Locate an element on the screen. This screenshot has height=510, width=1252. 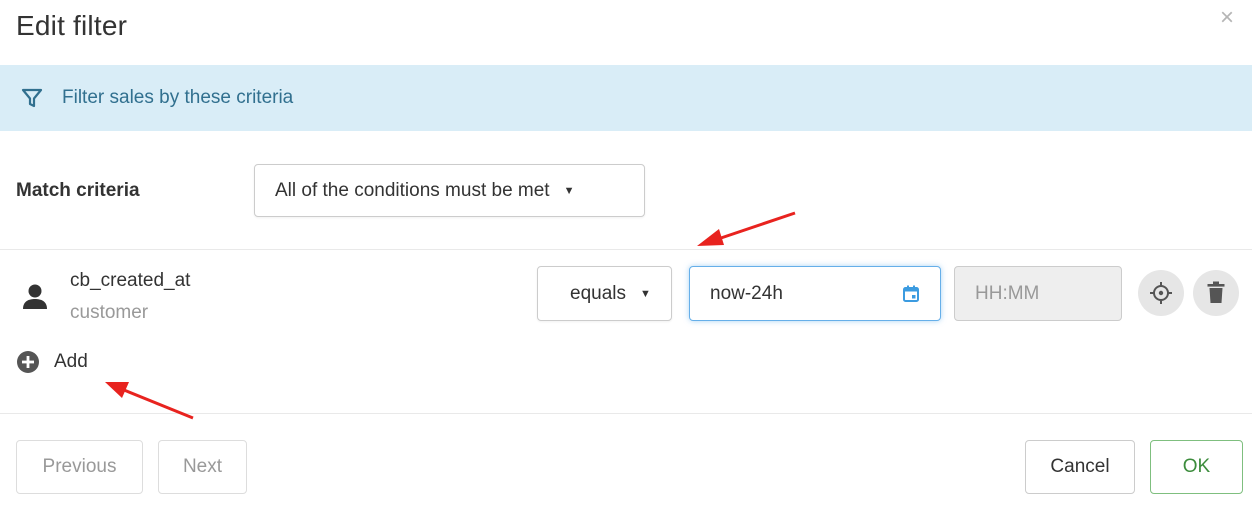
banner-text: Filter sales by these criteria is located at coordinates (178, 97).